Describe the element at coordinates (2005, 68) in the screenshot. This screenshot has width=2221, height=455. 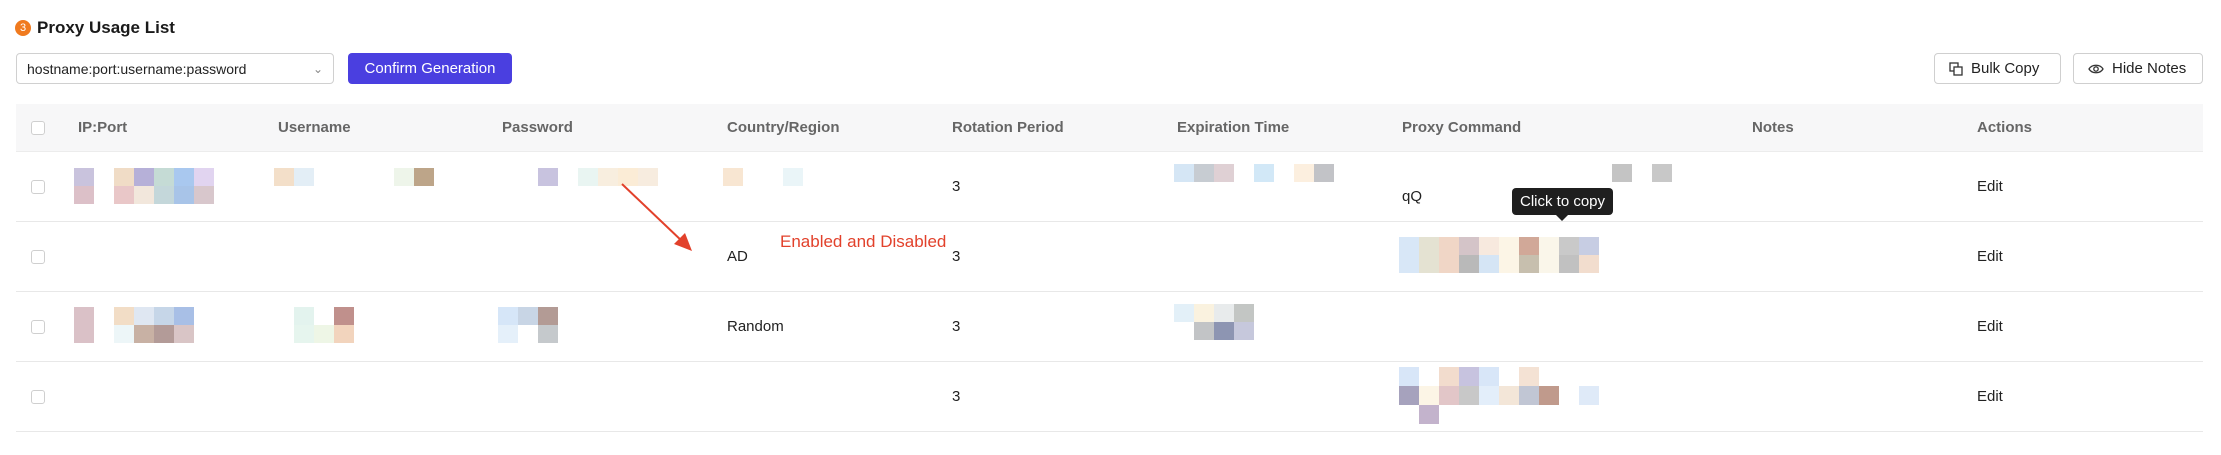
I see `bulk-copy-label: Bulk Copy` at that location.